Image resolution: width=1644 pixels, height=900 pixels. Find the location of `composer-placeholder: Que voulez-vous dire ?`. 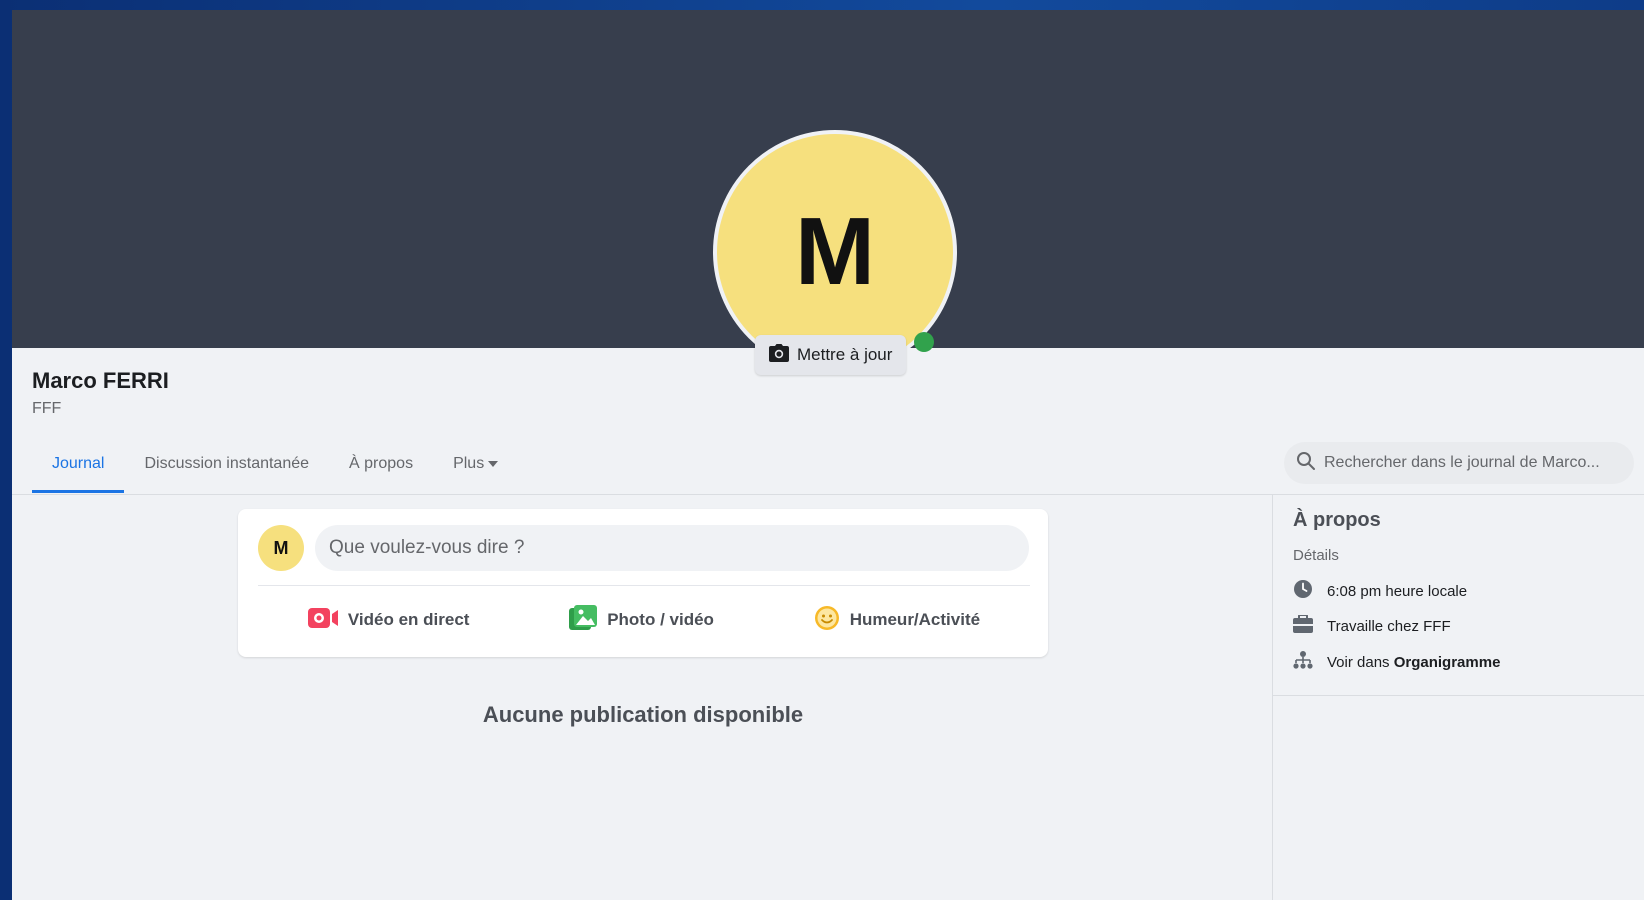

composer-placeholder: Que voulez-vous dire ? is located at coordinates (427, 547).